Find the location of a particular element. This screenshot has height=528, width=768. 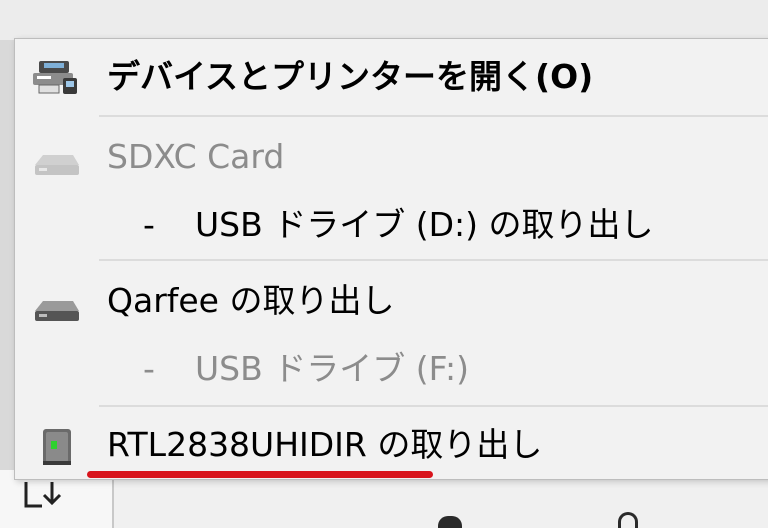

usb-device-icon is located at coordinates (57, 447).